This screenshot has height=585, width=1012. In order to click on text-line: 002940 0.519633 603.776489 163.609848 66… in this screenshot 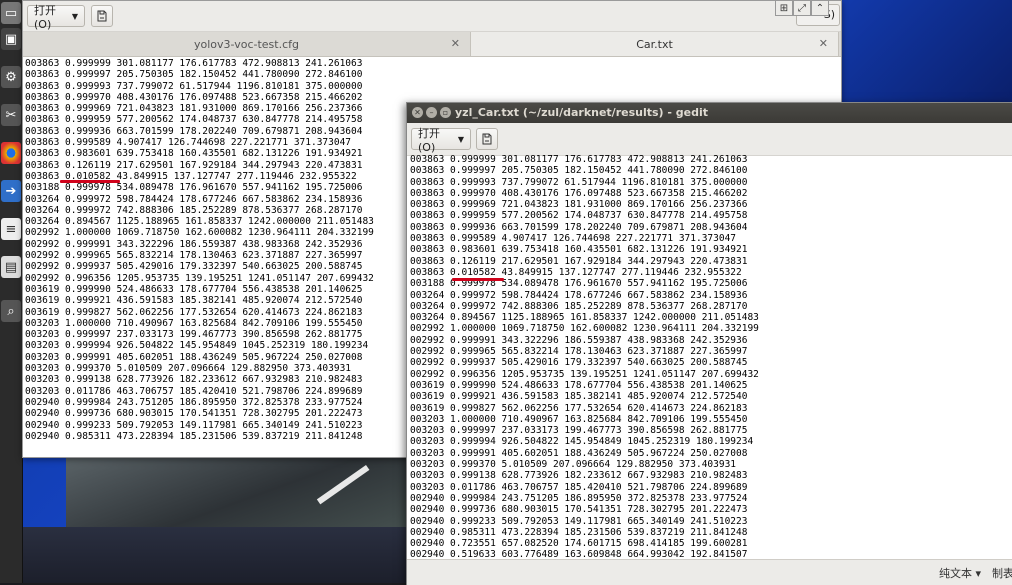, I will do `click(579, 554)`.